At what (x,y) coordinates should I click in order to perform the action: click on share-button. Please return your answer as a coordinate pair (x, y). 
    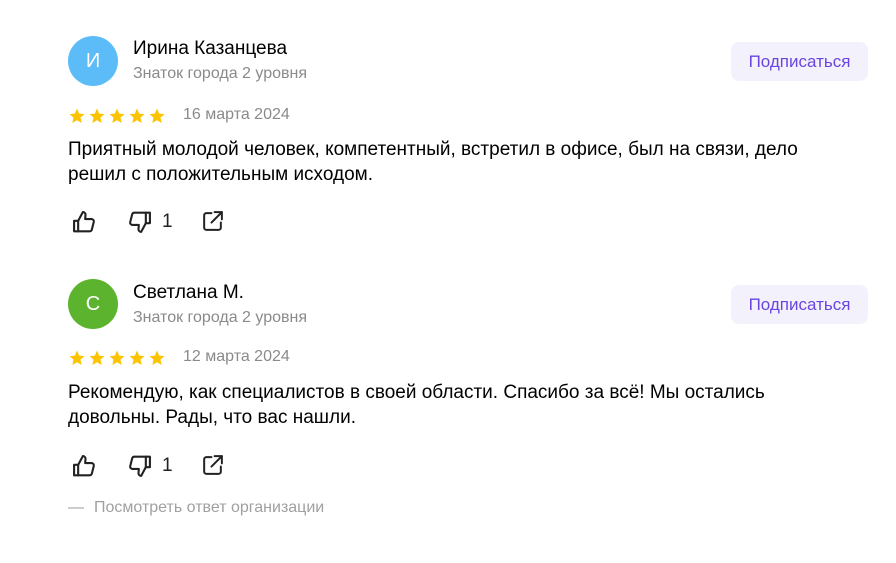
    Looking at the image, I should click on (212, 465).